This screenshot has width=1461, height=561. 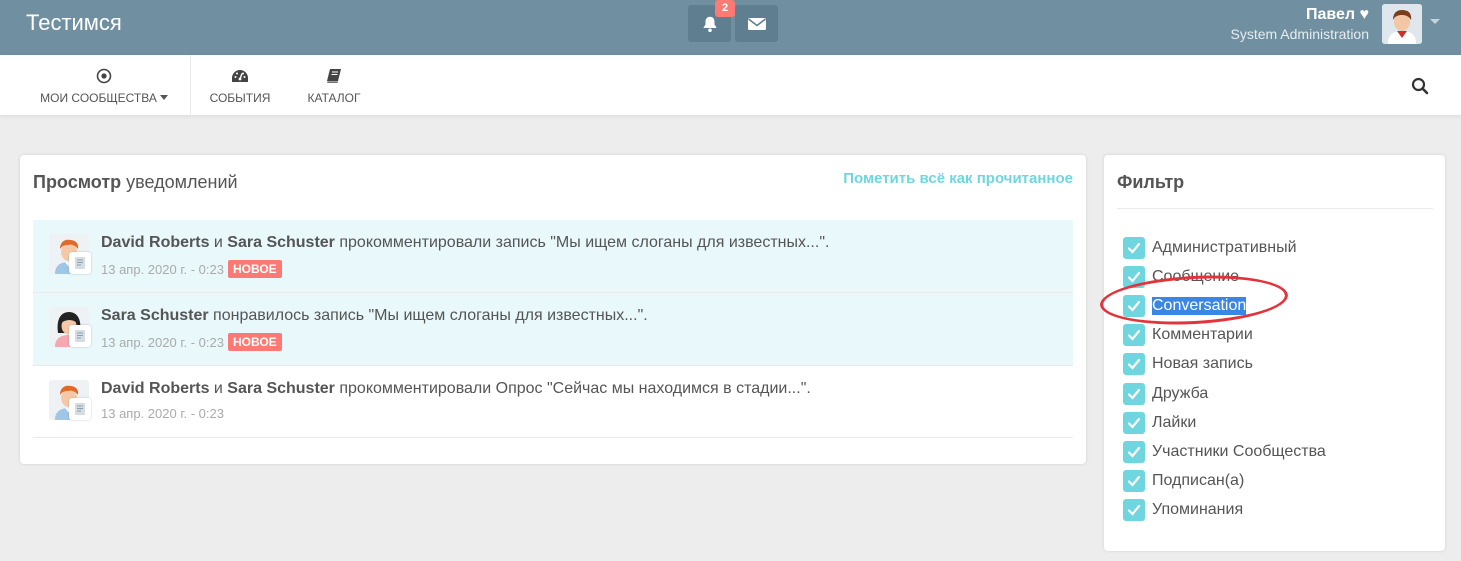 What do you see at coordinates (1239, 451) in the screenshot?
I see `filter-label: Участники Сообщества` at bounding box center [1239, 451].